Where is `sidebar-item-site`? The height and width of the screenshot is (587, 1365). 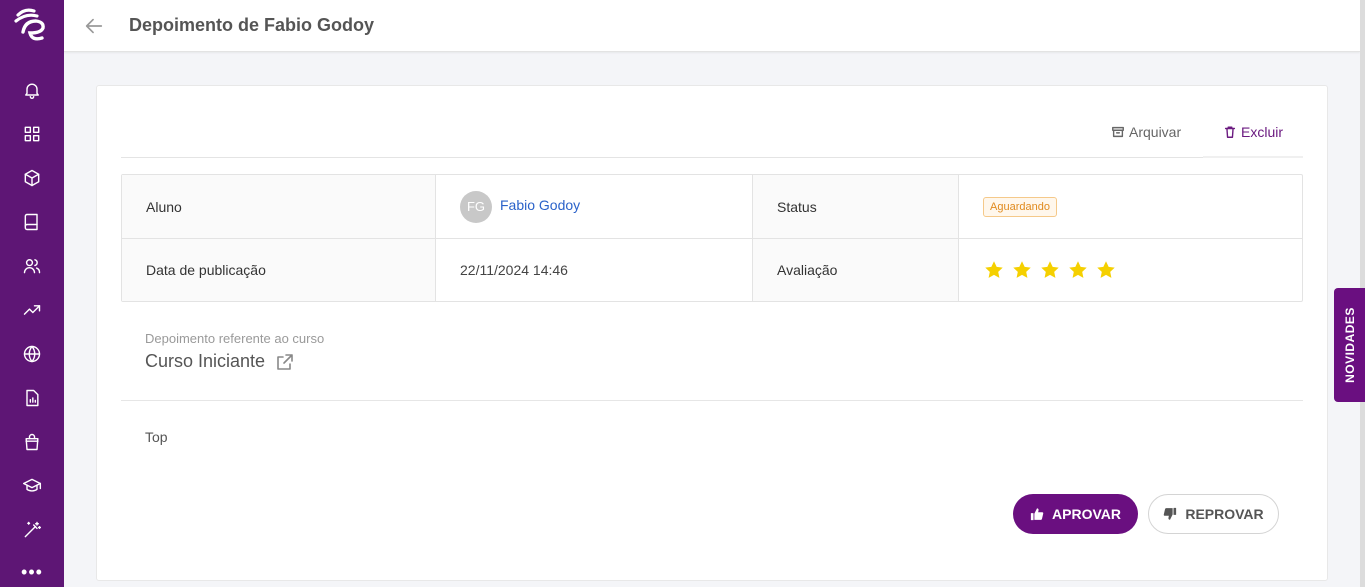
sidebar-item-site is located at coordinates (32, 354).